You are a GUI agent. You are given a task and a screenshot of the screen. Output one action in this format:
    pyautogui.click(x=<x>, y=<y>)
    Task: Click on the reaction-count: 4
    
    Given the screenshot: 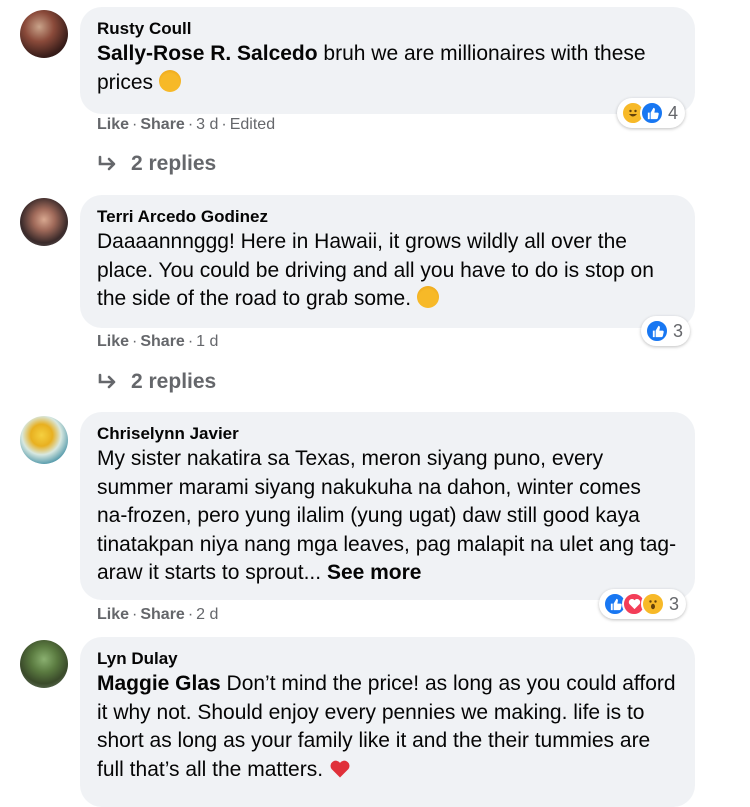 What is the action you would take?
    pyautogui.click(x=673, y=112)
    